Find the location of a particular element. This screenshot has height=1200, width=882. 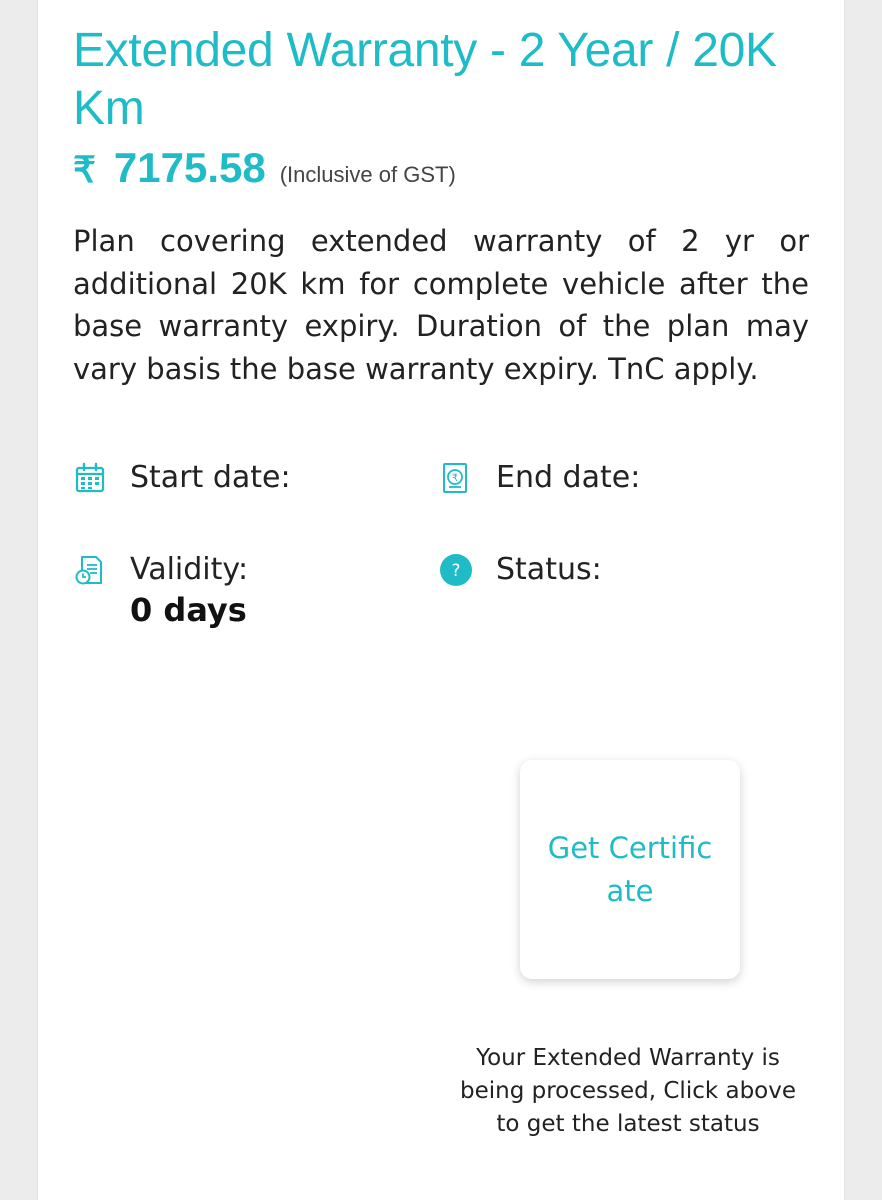

validity-label: Validity: is located at coordinates (189, 569).